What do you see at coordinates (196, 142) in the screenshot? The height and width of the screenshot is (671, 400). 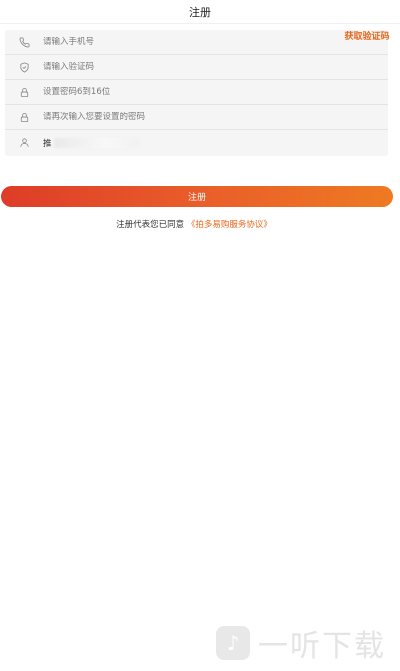 I see `referrer-row: 推` at bounding box center [196, 142].